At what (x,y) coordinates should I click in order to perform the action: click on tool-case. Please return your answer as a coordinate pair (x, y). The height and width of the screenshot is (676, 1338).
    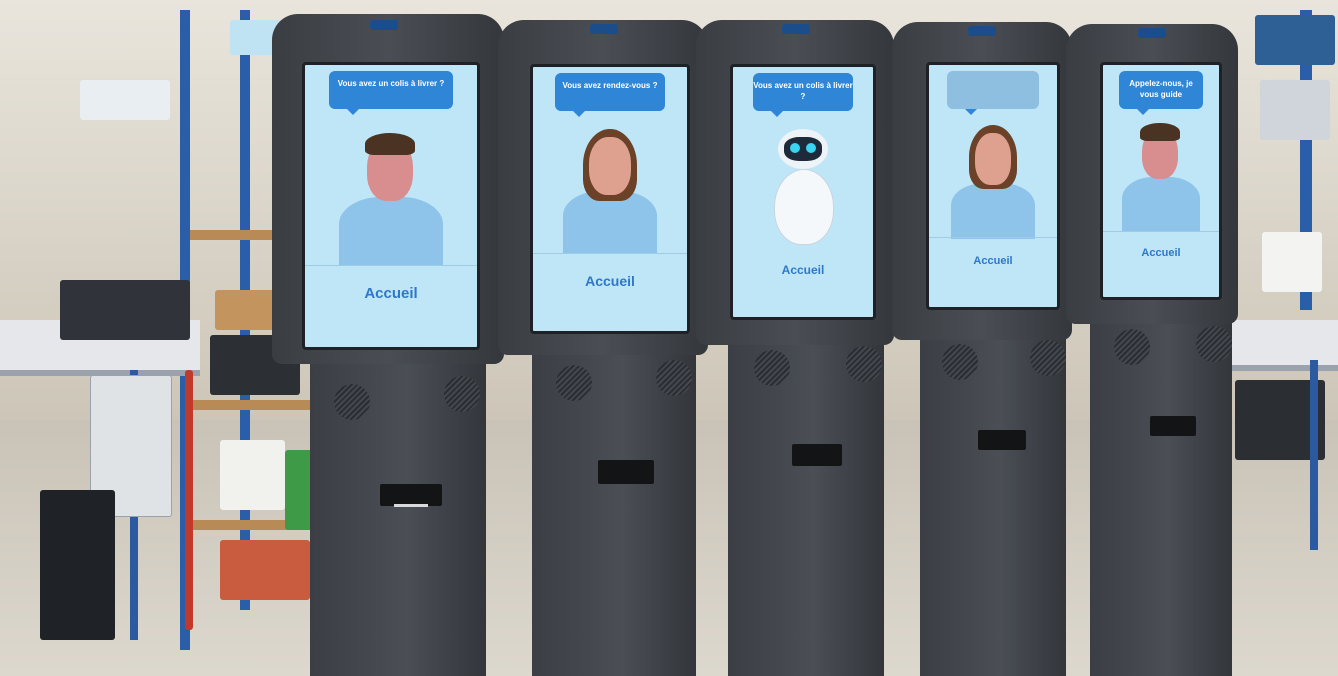
    Looking at the image, I should click on (77, 565).